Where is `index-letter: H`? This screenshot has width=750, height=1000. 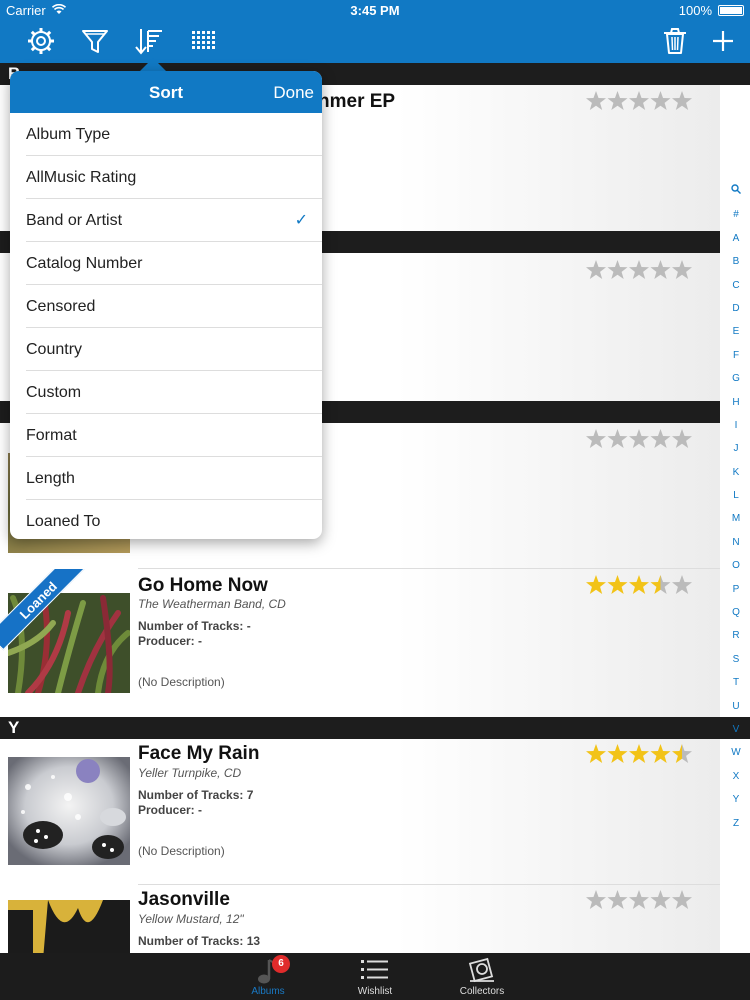 index-letter: H is located at coordinates (736, 402).